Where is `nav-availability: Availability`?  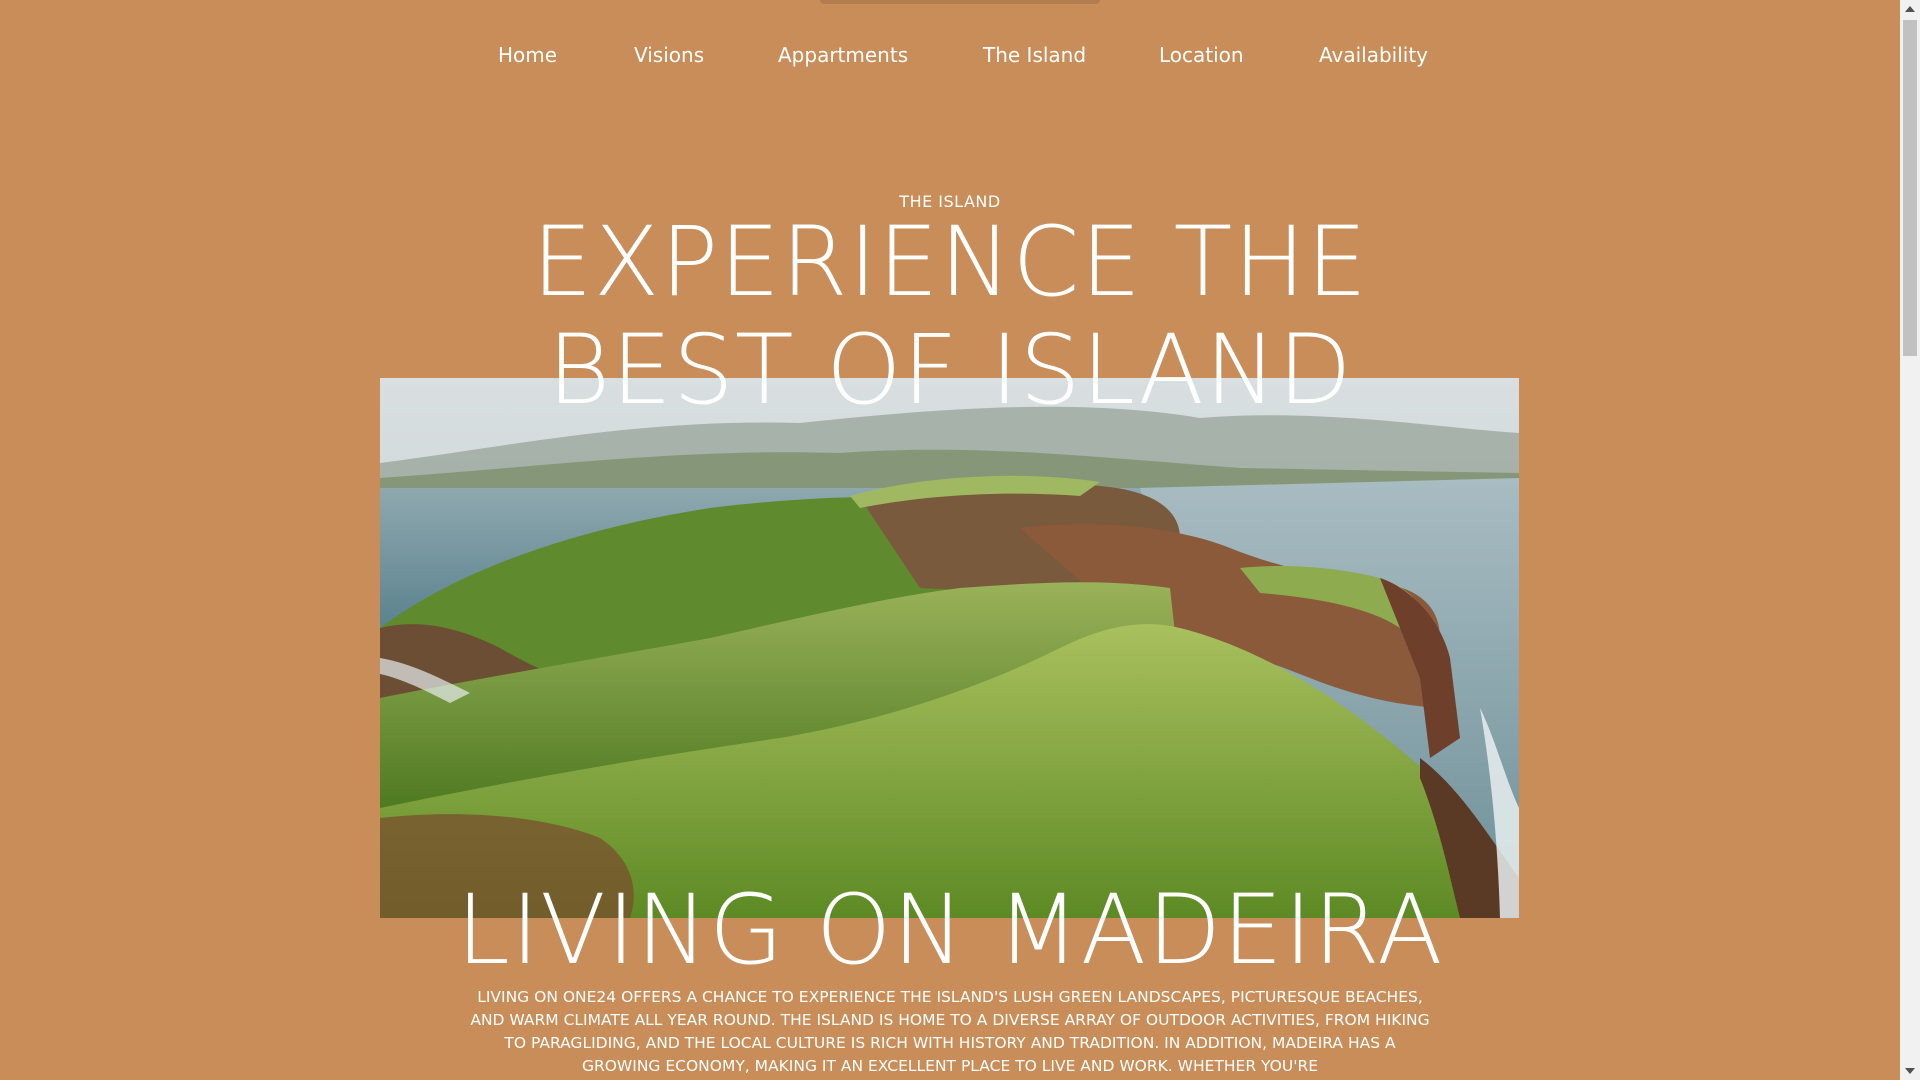
nav-availability: Availability is located at coordinates (1373, 55).